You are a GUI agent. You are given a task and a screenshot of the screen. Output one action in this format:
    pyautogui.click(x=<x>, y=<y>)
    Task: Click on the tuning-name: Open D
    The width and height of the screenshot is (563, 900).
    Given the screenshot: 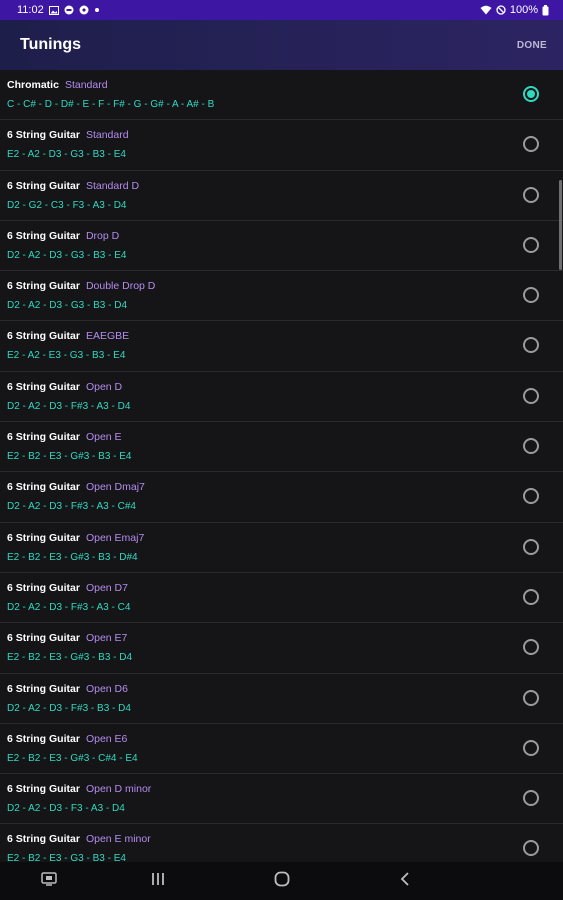 What is the action you would take?
    pyautogui.click(x=104, y=386)
    